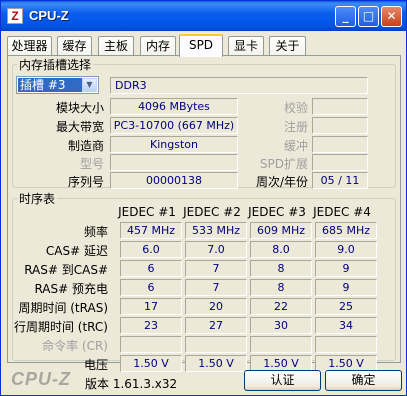 This screenshot has width=407, height=396. I want to click on buffered-label: 缓冲, so click(295, 146).